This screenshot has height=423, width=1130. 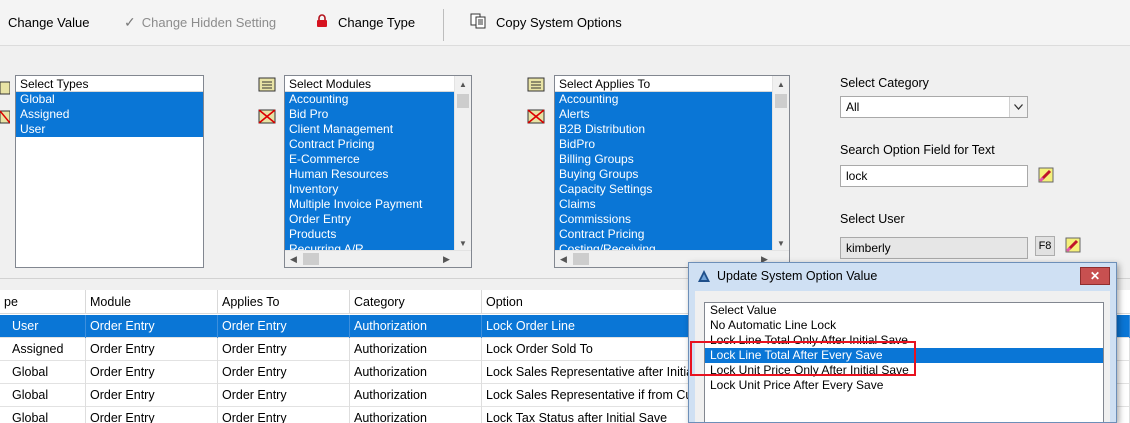 What do you see at coordinates (664, 234) in the screenshot?
I see `applies-to-list-item: Contract Pricing` at bounding box center [664, 234].